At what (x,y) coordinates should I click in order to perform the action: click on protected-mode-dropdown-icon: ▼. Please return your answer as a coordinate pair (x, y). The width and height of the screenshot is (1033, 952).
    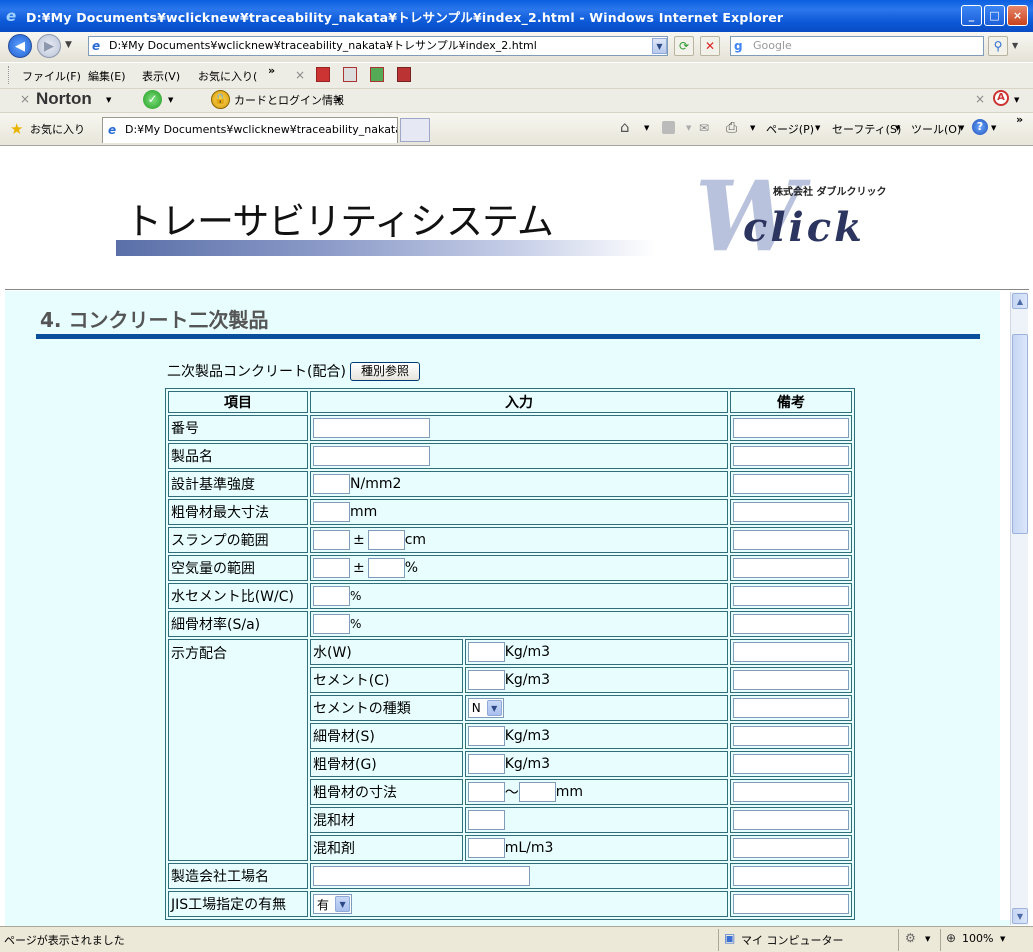
    Looking at the image, I should click on (927, 939).